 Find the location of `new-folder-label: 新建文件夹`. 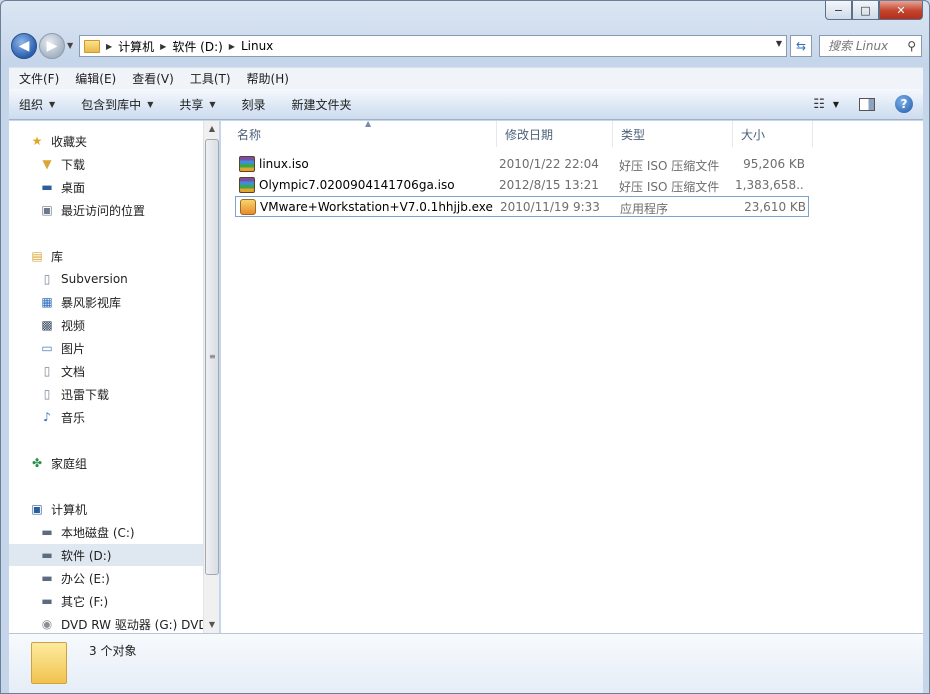

new-folder-label: 新建文件夹 is located at coordinates (321, 104).